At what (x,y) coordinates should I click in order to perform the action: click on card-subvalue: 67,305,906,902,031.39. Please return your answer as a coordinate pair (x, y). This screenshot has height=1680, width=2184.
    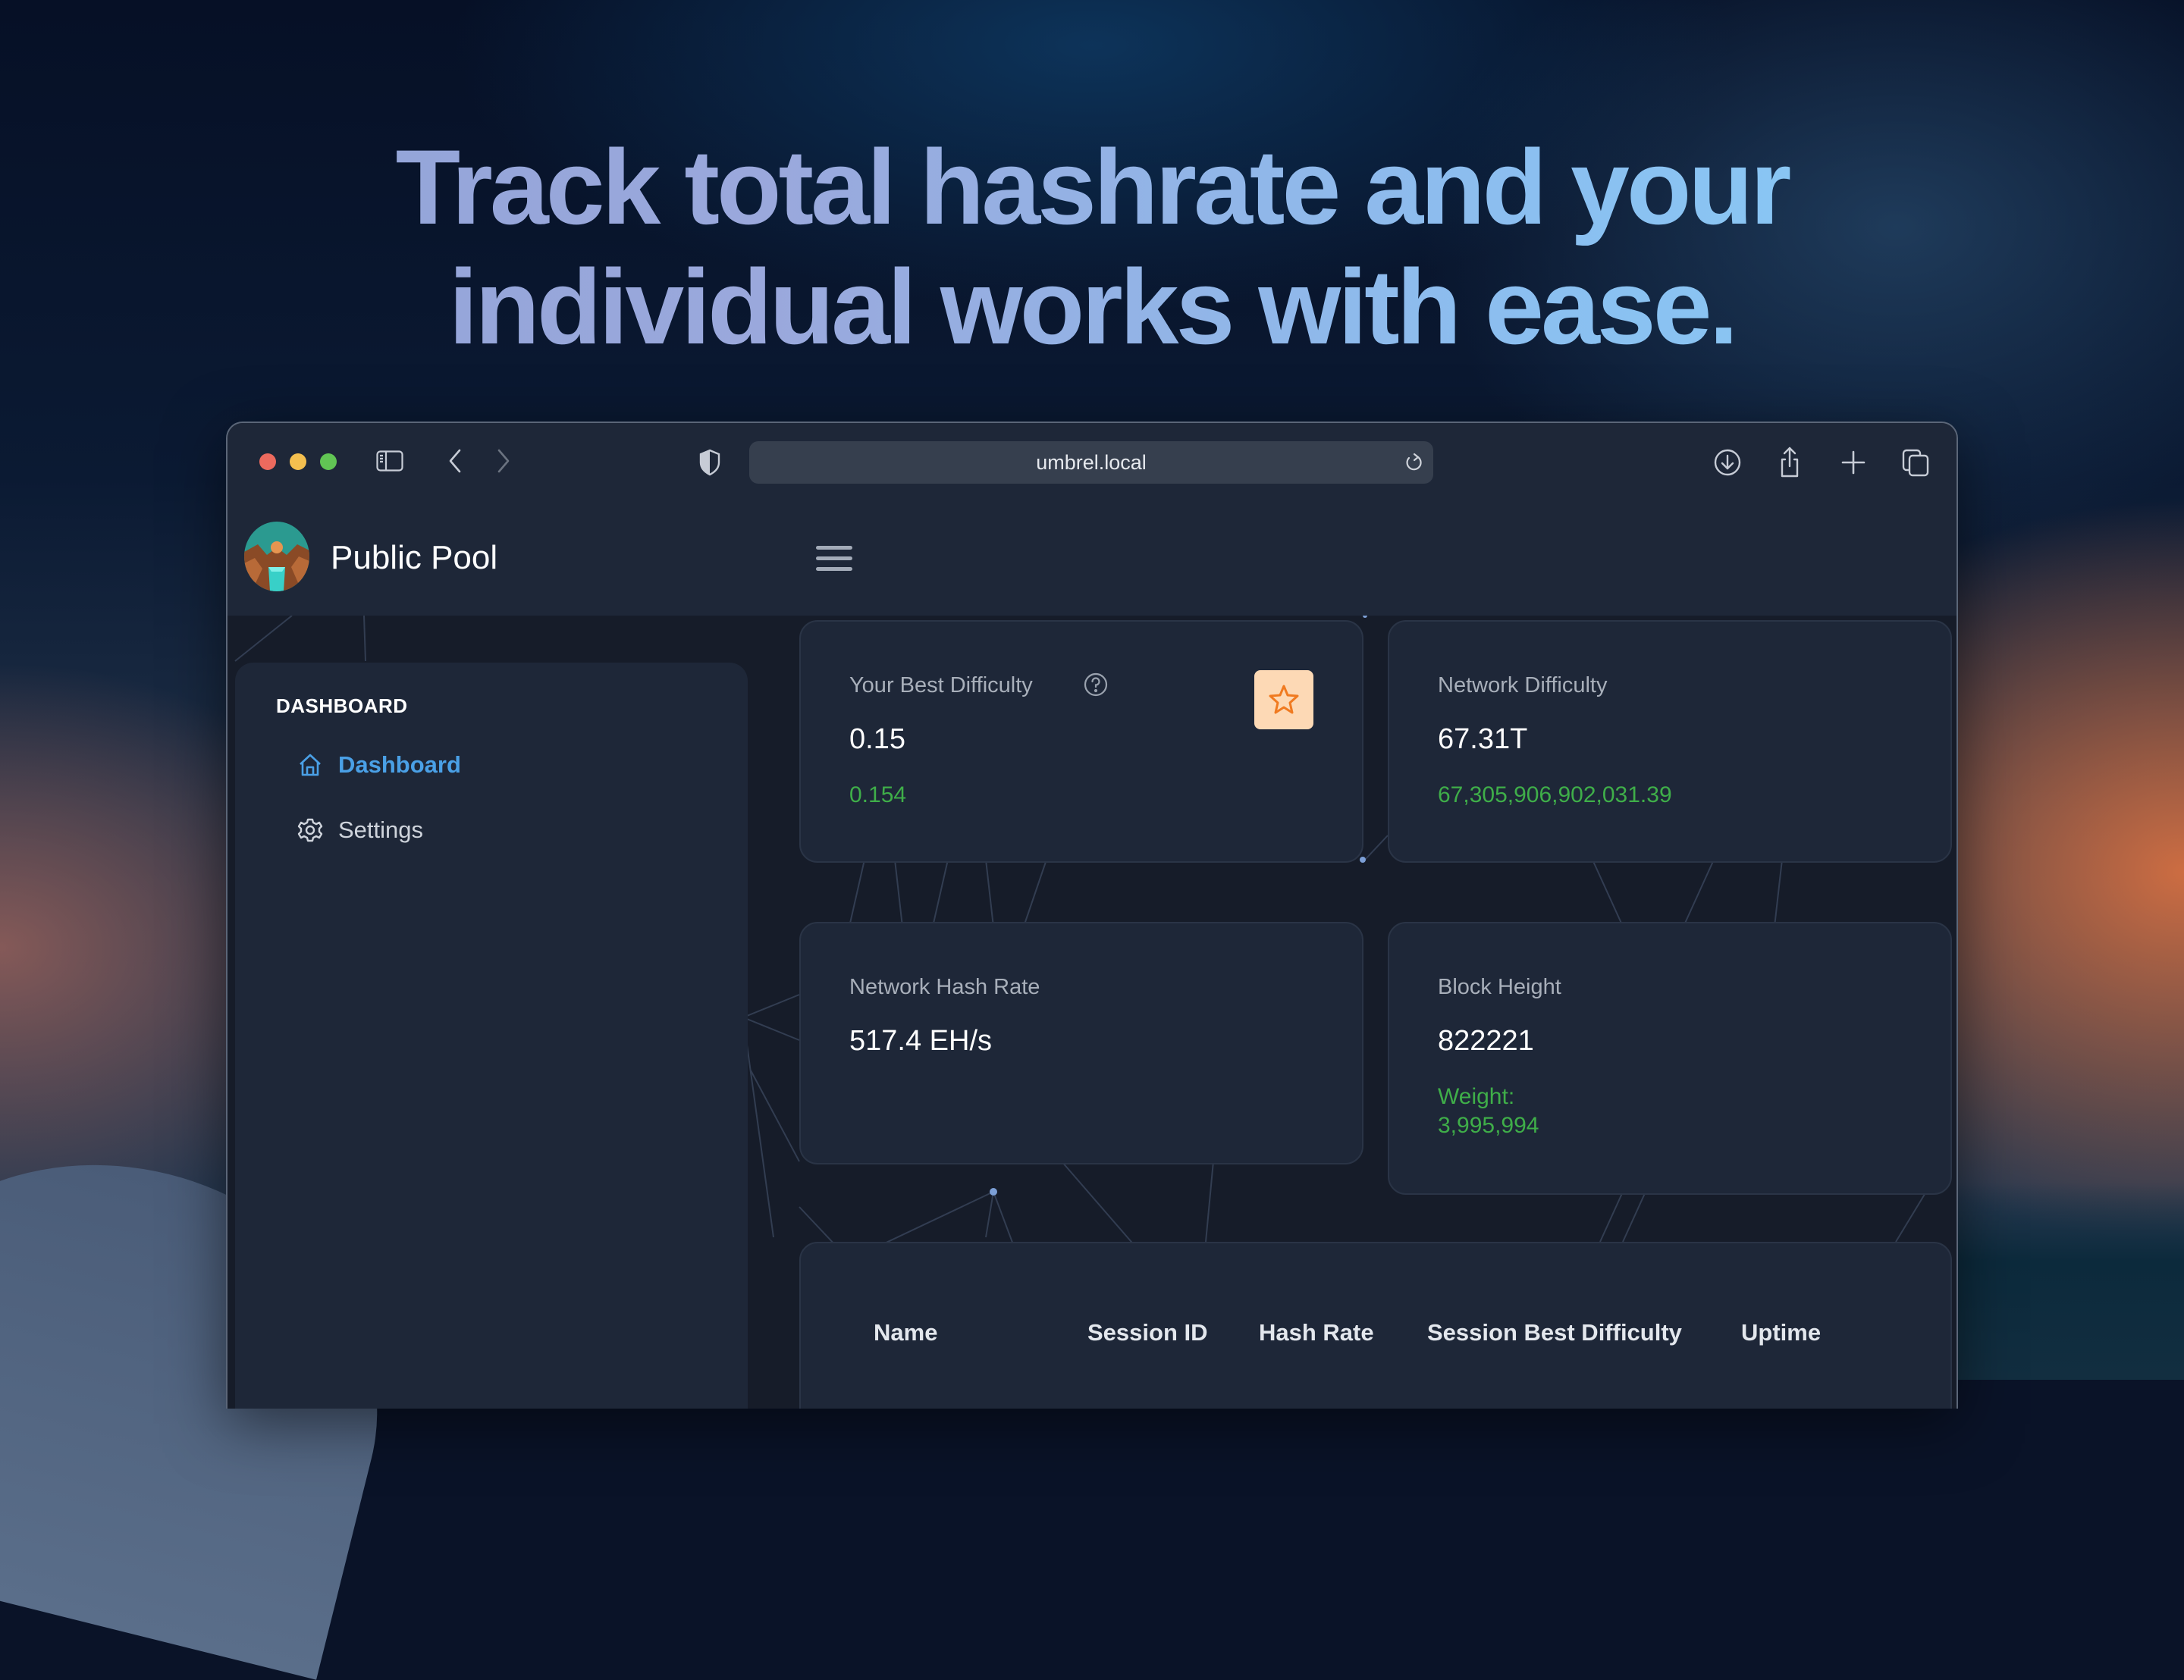
    Looking at the image, I should click on (1555, 794).